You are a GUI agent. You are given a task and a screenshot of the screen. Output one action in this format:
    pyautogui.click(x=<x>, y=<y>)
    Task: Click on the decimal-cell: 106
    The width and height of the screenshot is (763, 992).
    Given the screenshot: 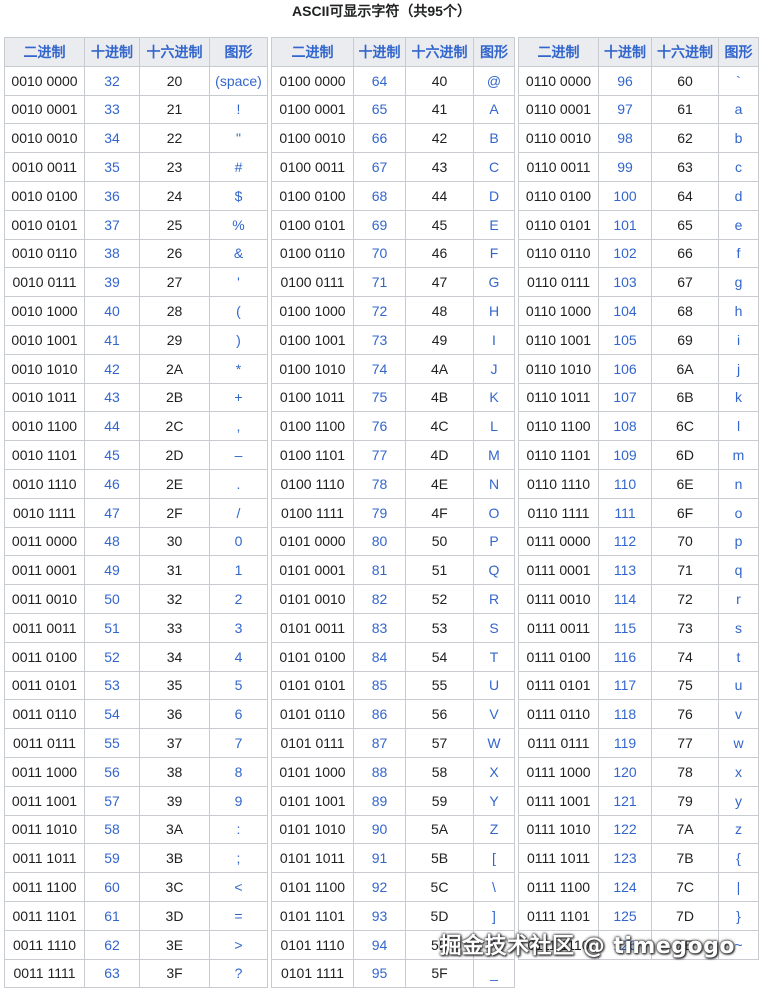 What is the action you would take?
    pyautogui.click(x=625, y=368)
    